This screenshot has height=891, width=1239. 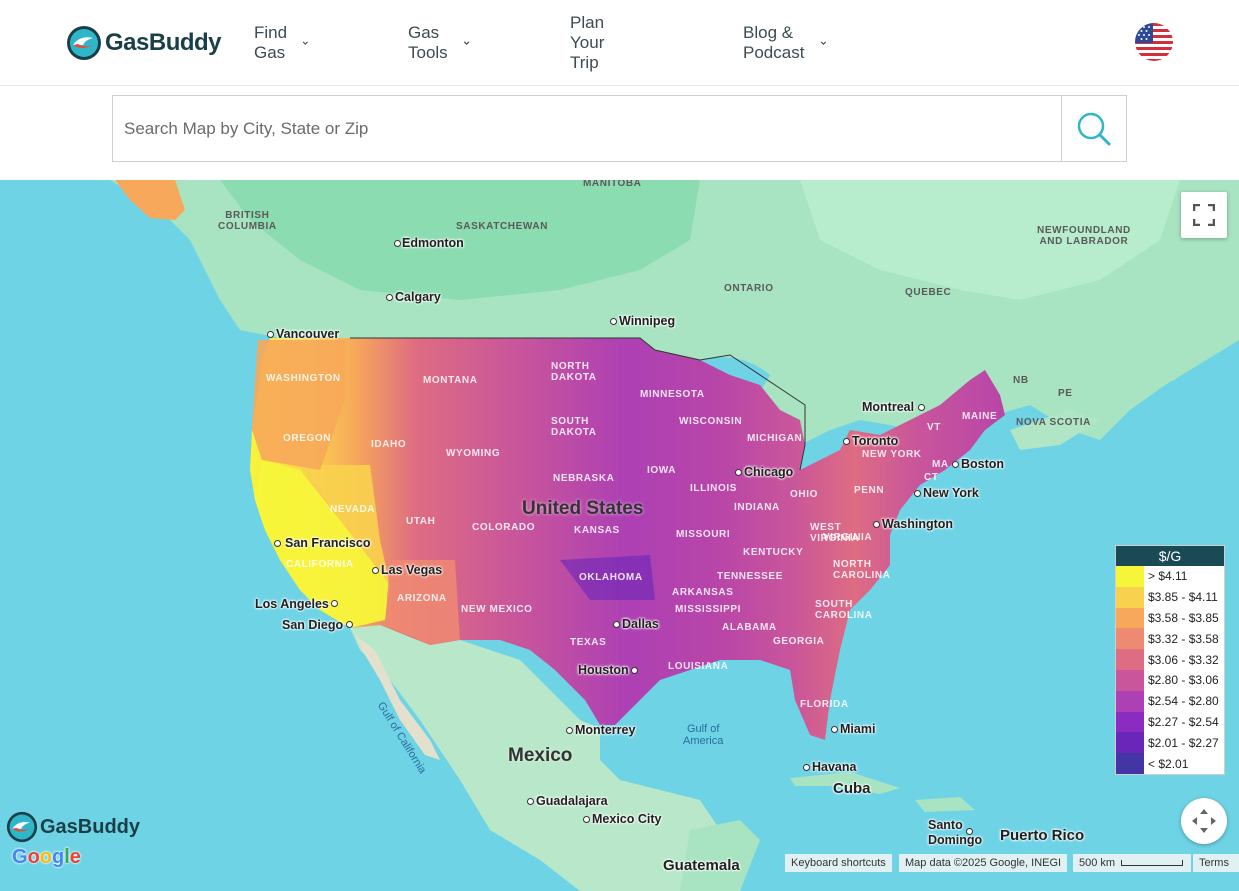 I want to click on region-label: SASKATCHEWAN, so click(x=502, y=226).